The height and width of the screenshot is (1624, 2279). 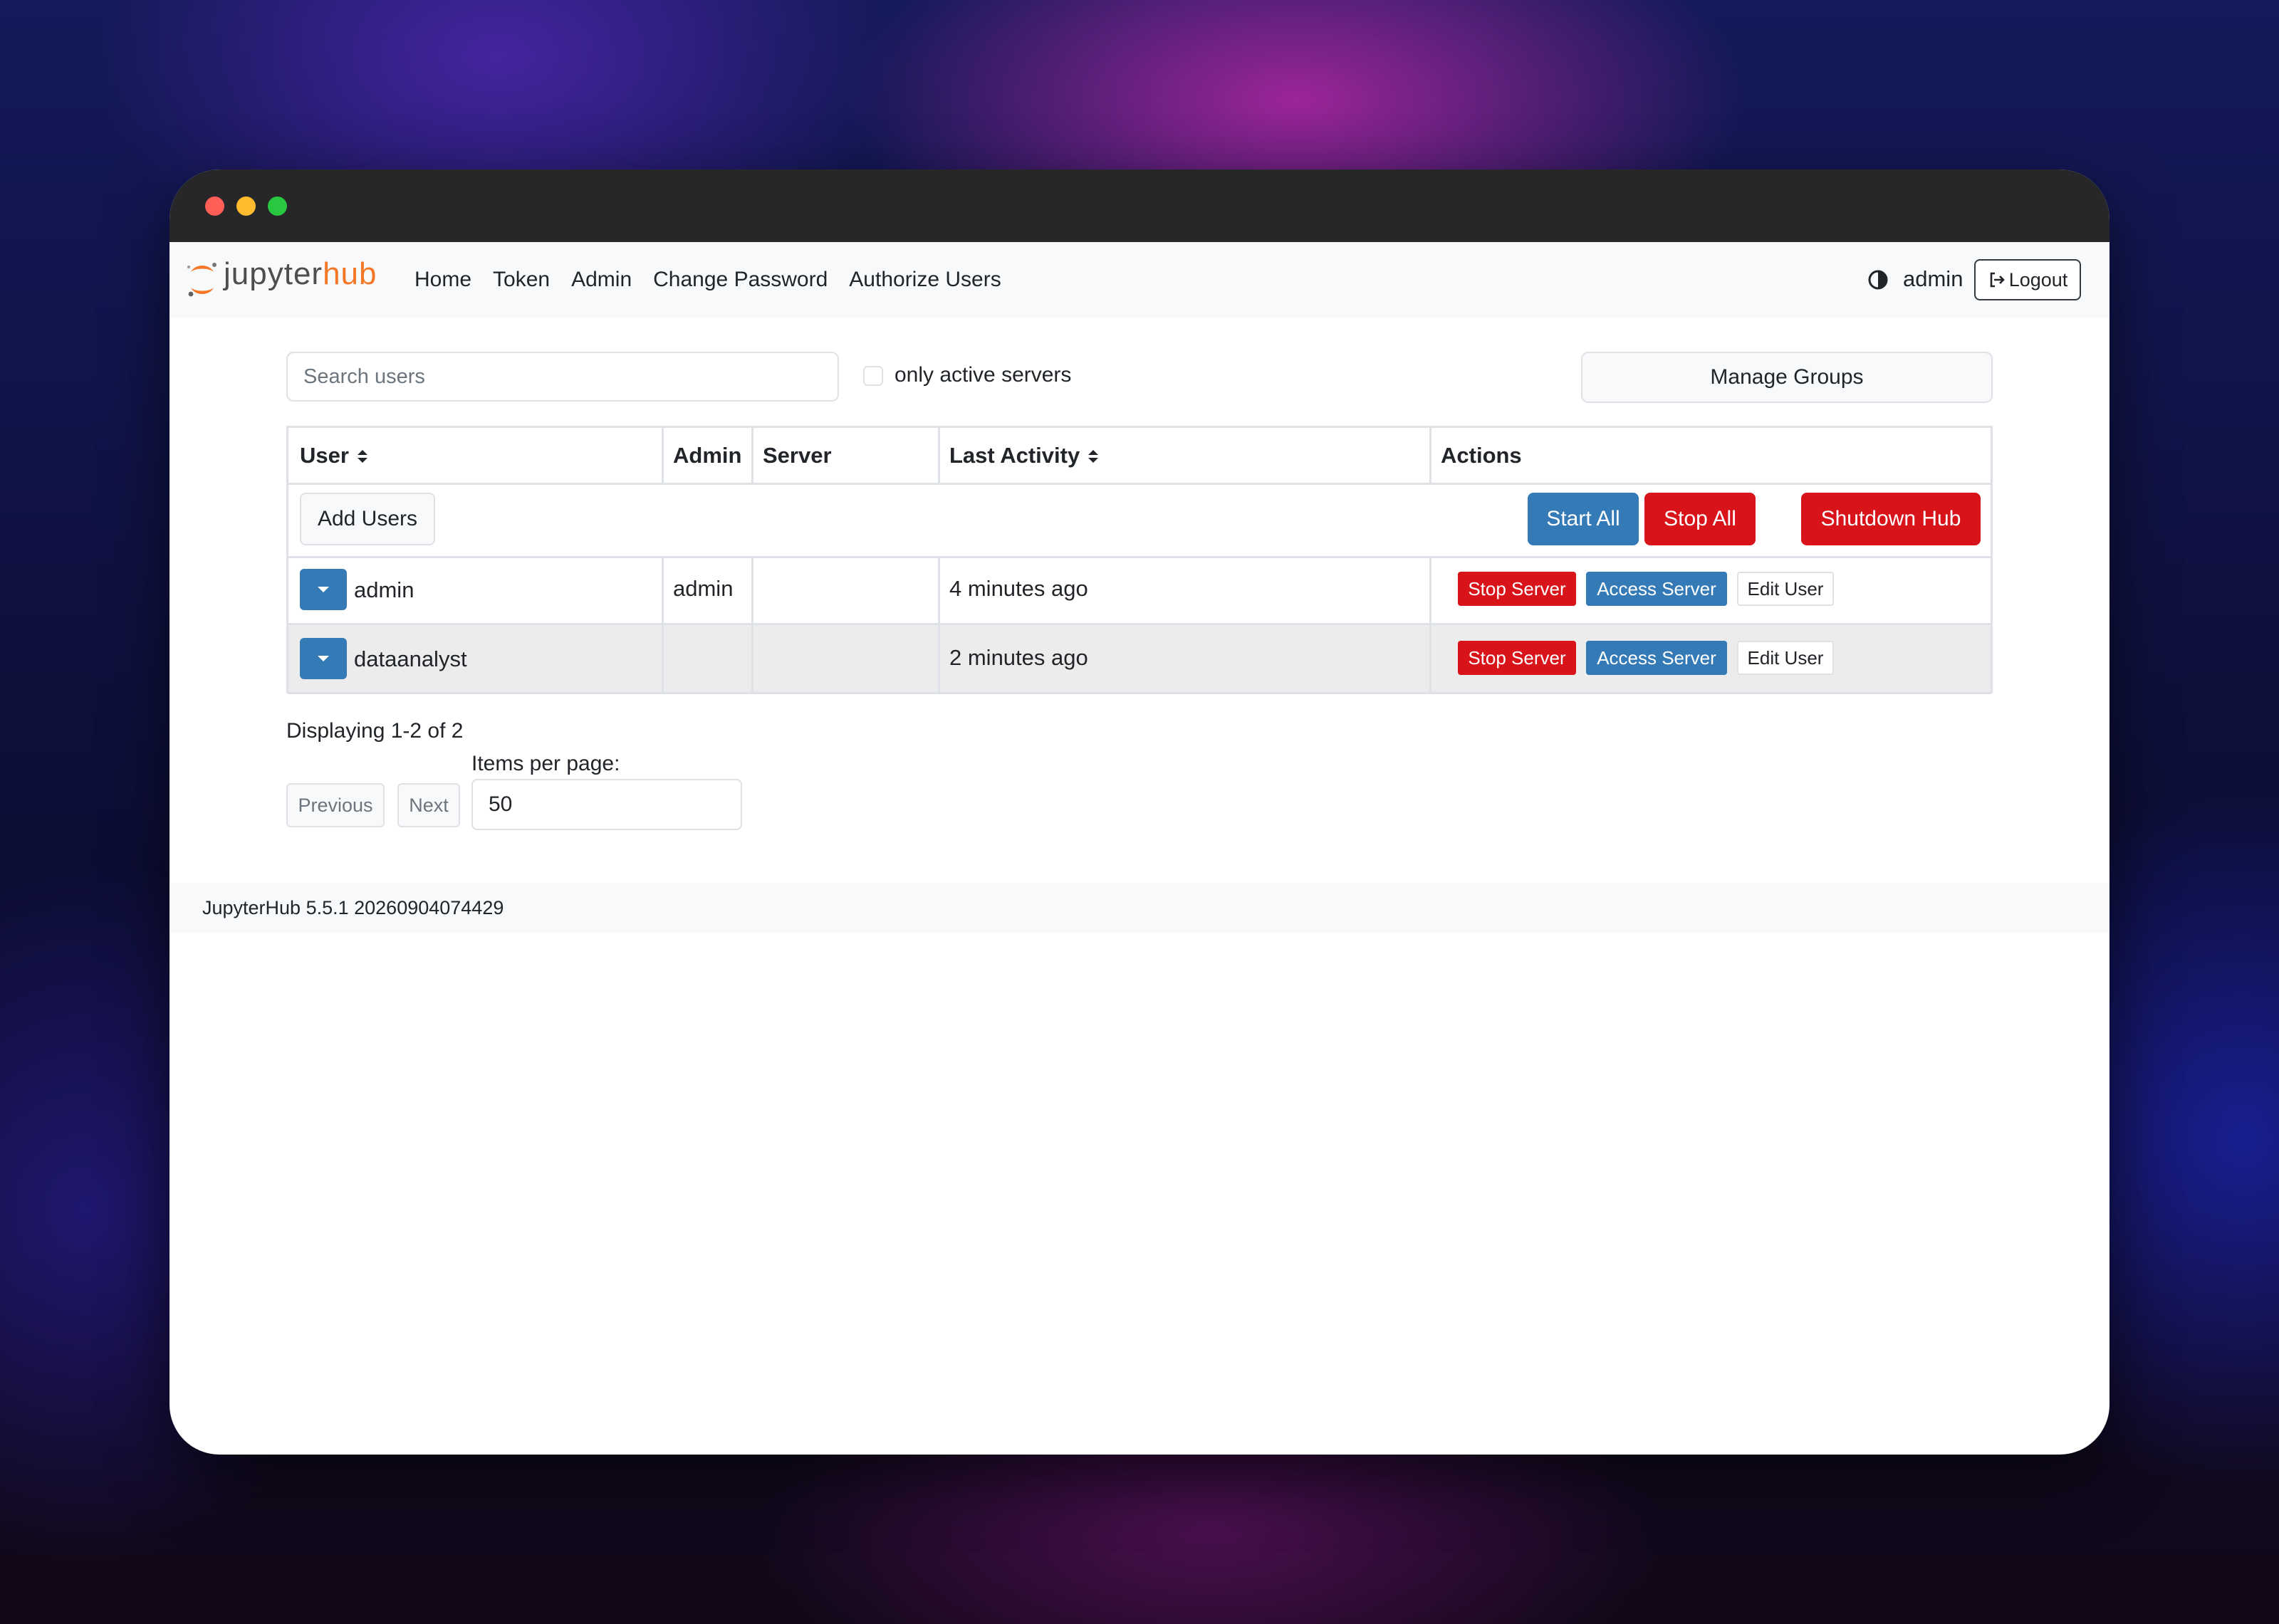 I want to click on table-header-row: User Admin Server Last Activity Actions, so click(x=1139, y=456).